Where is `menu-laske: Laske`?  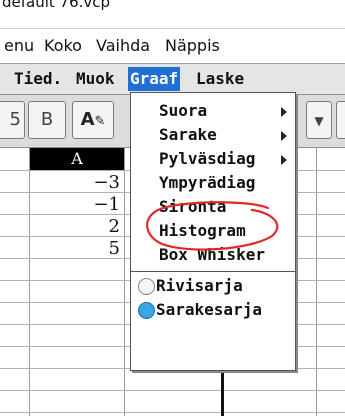
menu-laske: Laske is located at coordinates (220, 78).